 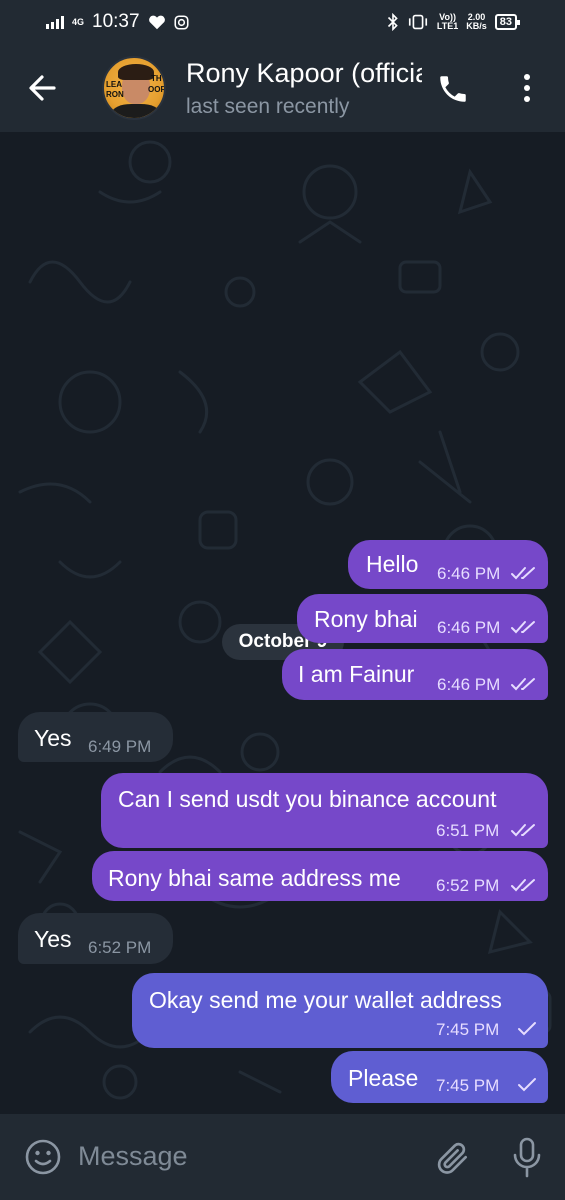 I want to click on message-text: Okay send me your wallet address, so click(x=325, y=1000).